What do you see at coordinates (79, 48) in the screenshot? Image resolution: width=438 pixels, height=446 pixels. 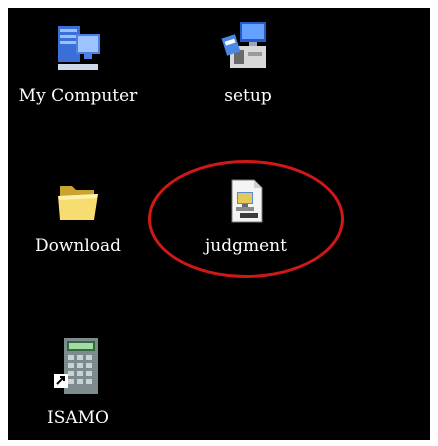 I see `my-computer-icon` at bounding box center [79, 48].